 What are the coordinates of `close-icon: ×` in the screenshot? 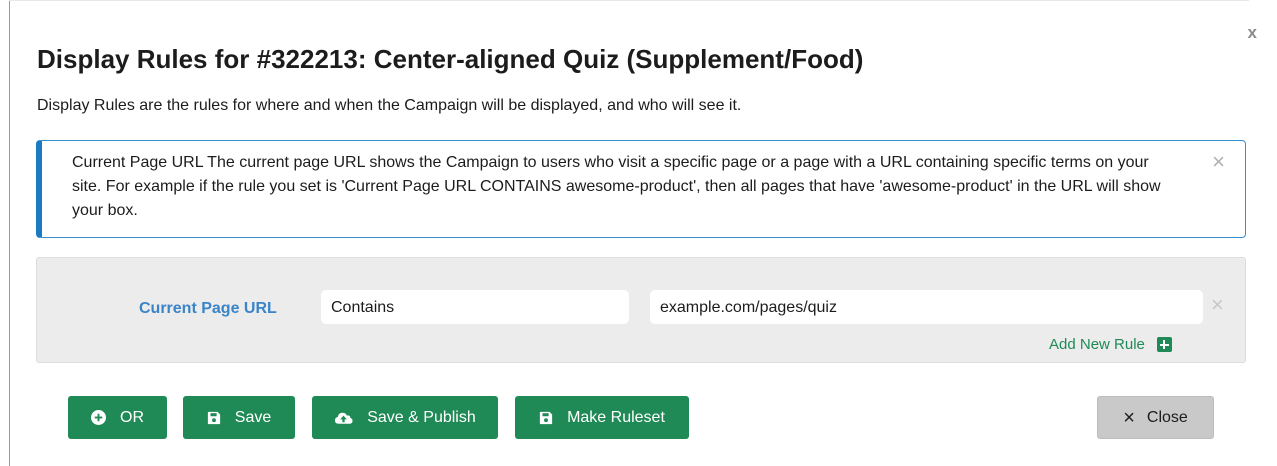 It's located at (1129, 417).